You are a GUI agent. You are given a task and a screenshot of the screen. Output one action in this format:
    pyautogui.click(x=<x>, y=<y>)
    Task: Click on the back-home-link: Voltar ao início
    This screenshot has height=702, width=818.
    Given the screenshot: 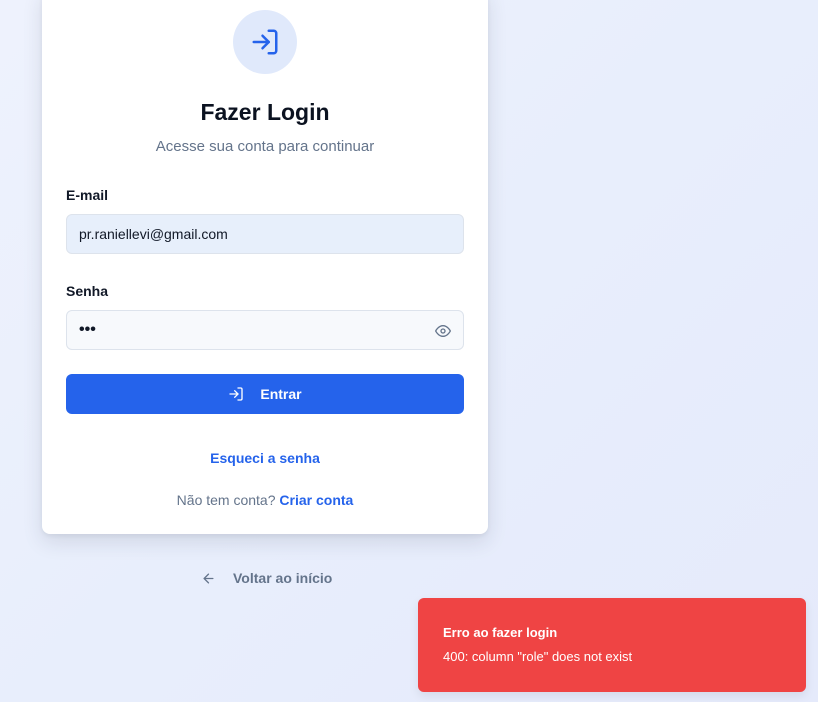 What is the action you would take?
    pyautogui.click(x=266, y=578)
    